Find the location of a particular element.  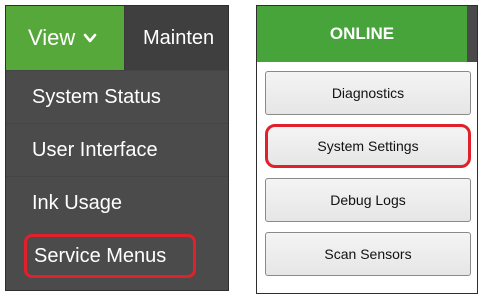

menu-item-ink-usage: Ink Usage is located at coordinates (117, 202).